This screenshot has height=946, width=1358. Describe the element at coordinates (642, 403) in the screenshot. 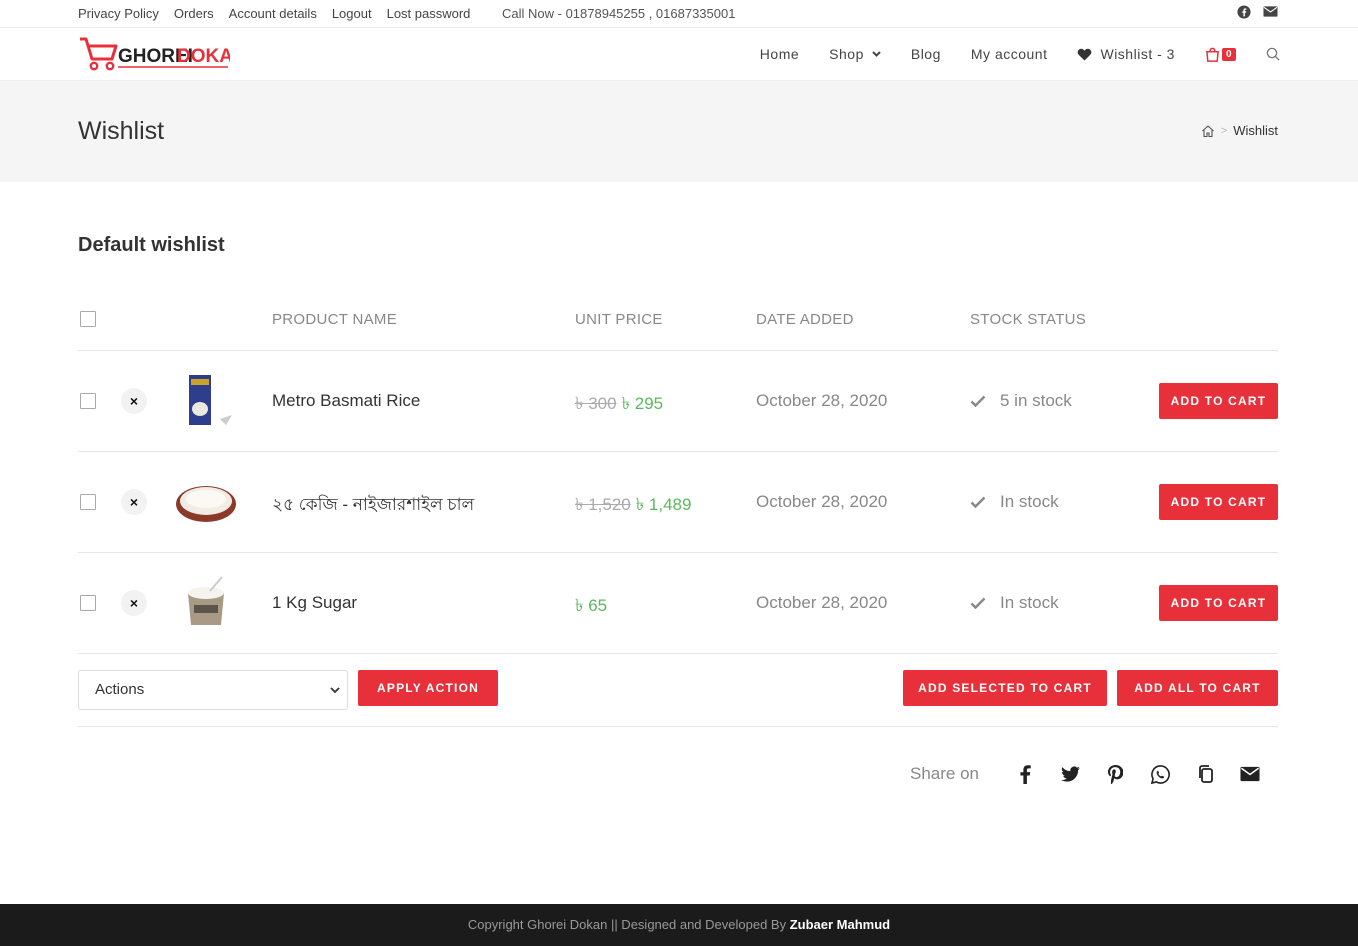

I see `sale-price: ৳ 295` at that location.